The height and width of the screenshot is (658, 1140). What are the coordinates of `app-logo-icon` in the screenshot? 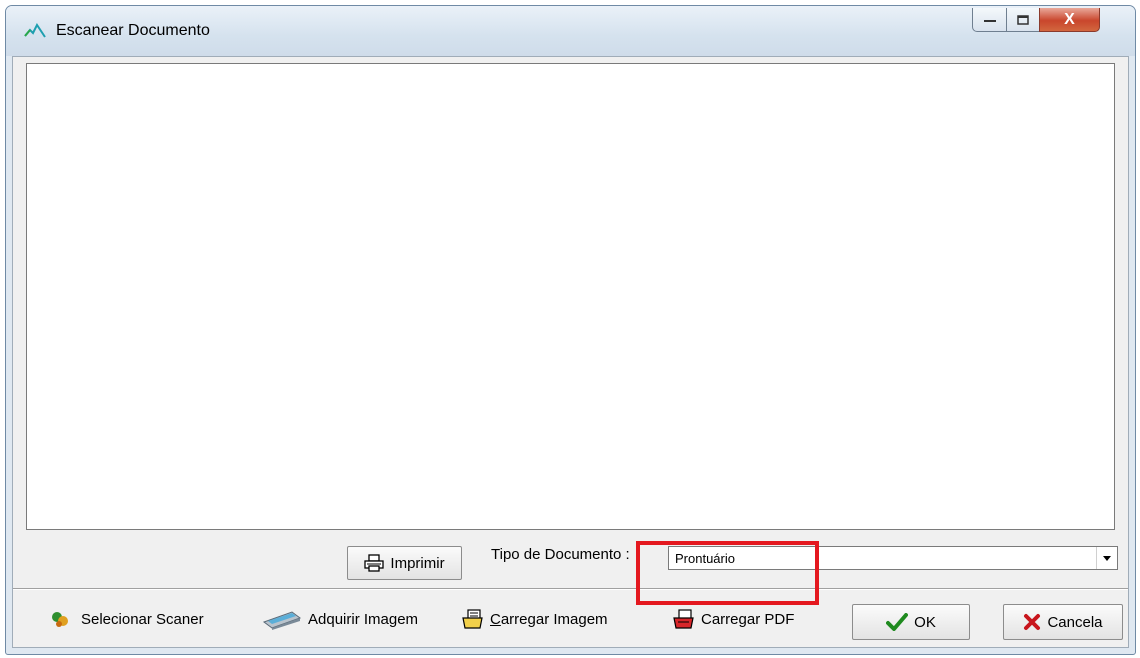 It's located at (35, 30).